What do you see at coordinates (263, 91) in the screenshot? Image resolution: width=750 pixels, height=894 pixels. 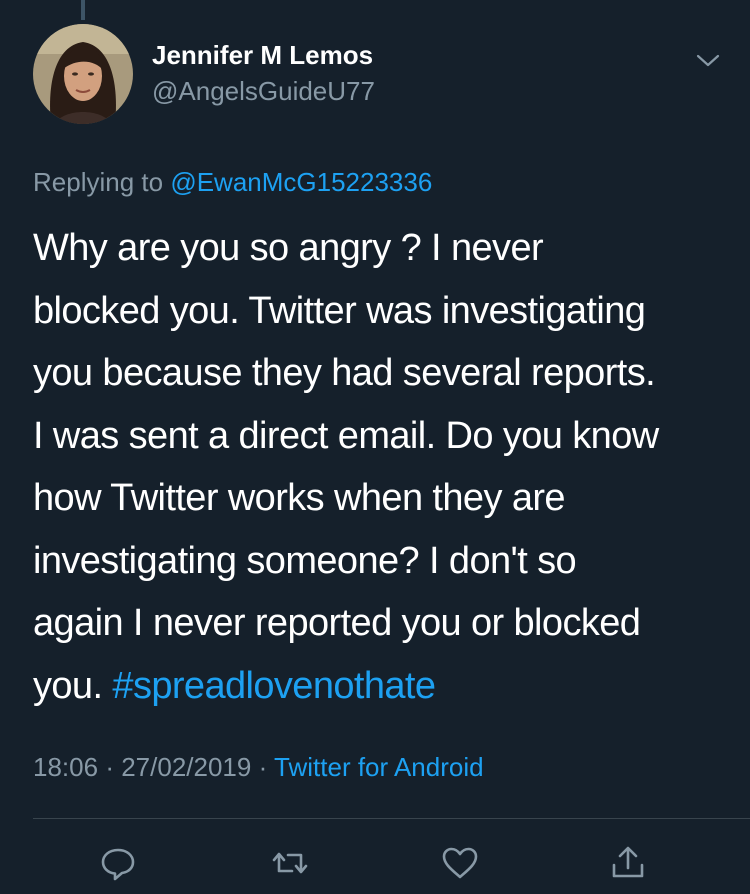 I see `author-handle: @AngelsGuideU77` at bounding box center [263, 91].